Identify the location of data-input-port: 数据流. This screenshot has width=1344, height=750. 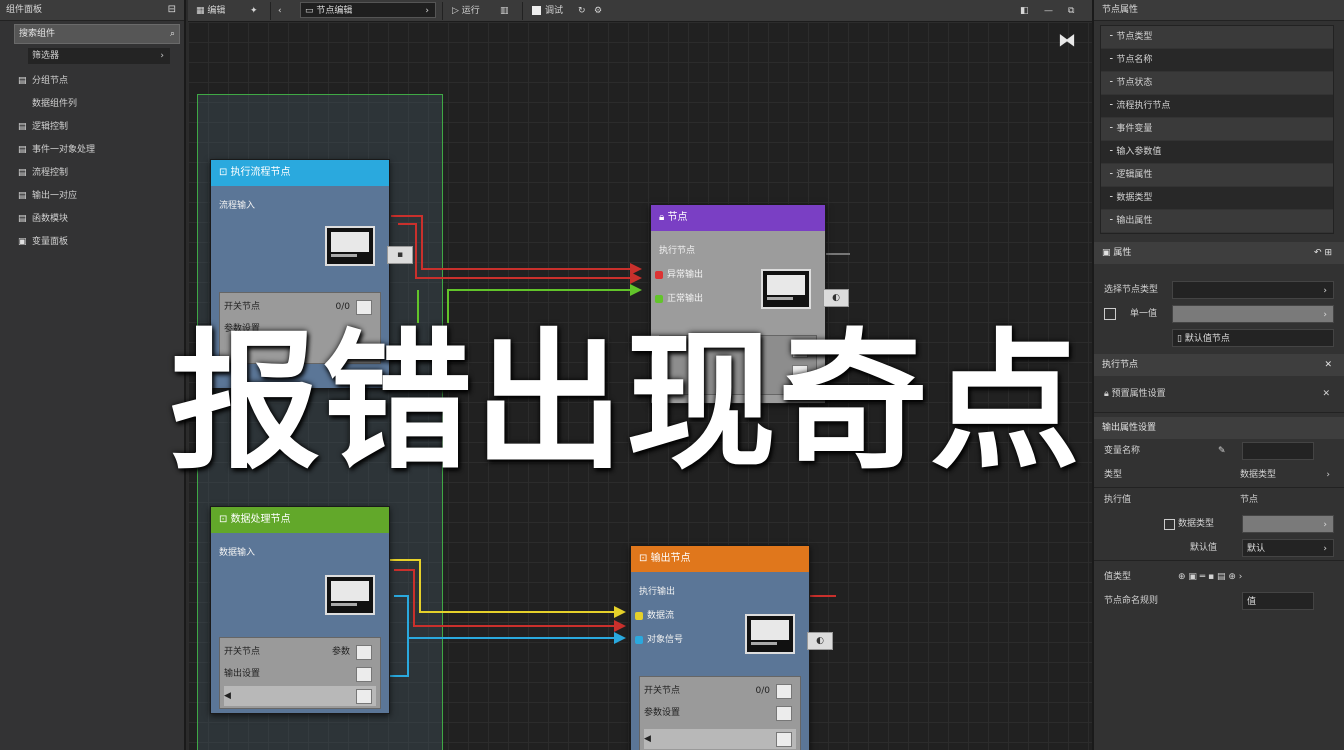
(654, 614).